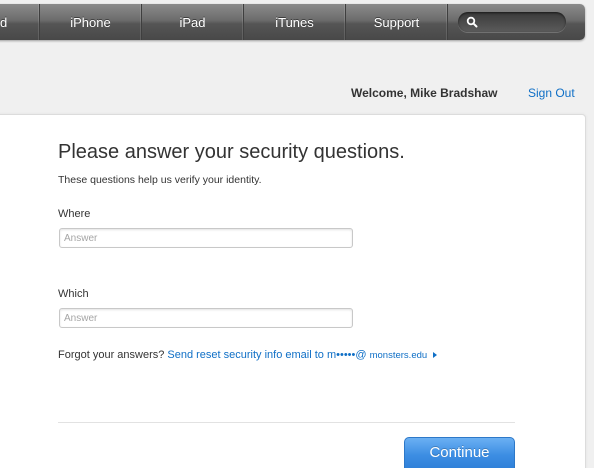 The image size is (594, 468). I want to click on nav-search-area, so click(516, 22).